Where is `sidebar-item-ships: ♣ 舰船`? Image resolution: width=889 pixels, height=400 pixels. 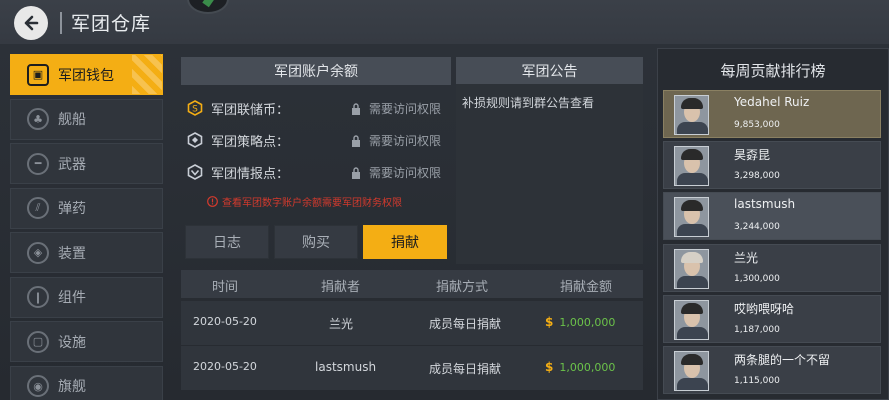
sidebar-item-ships: ♣ 舰船 is located at coordinates (86, 119).